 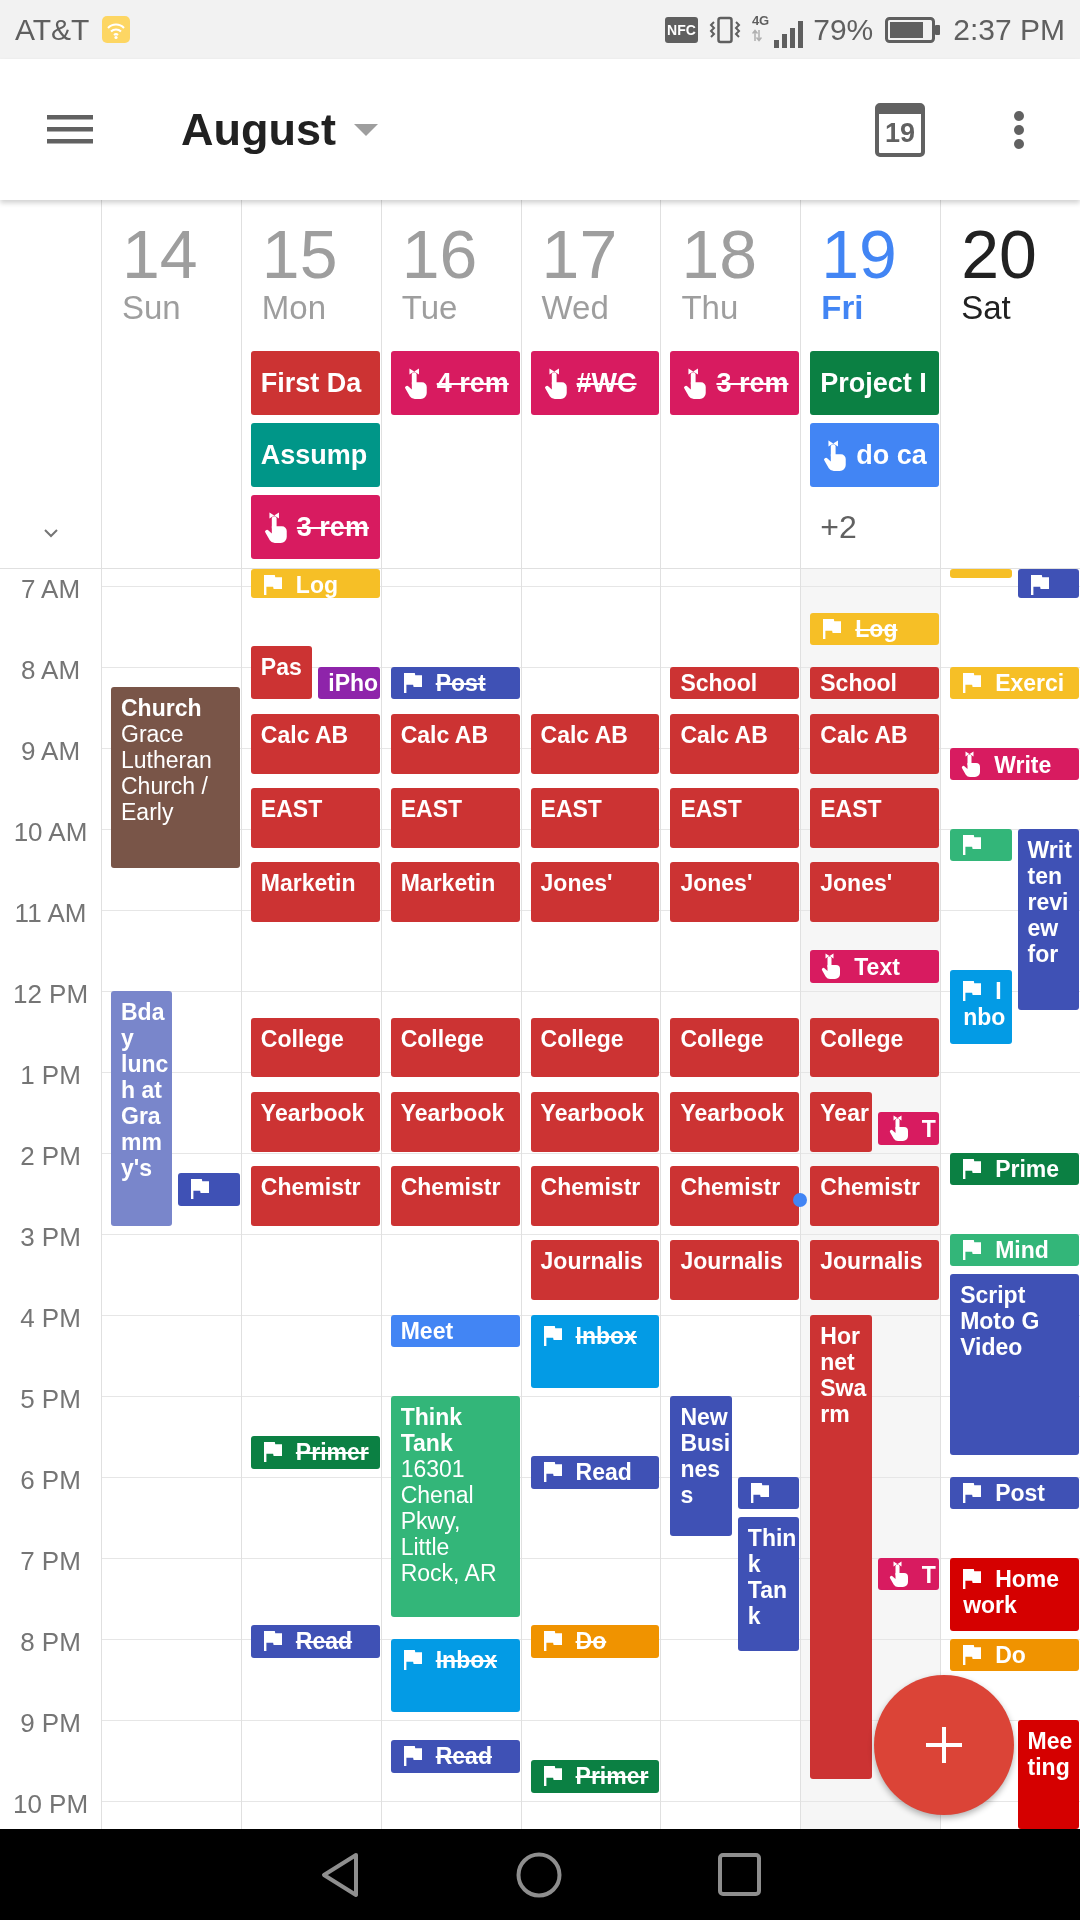 What do you see at coordinates (160, 254) in the screenshot?
I see `day-number: 14` at bounding box center [160, 254].